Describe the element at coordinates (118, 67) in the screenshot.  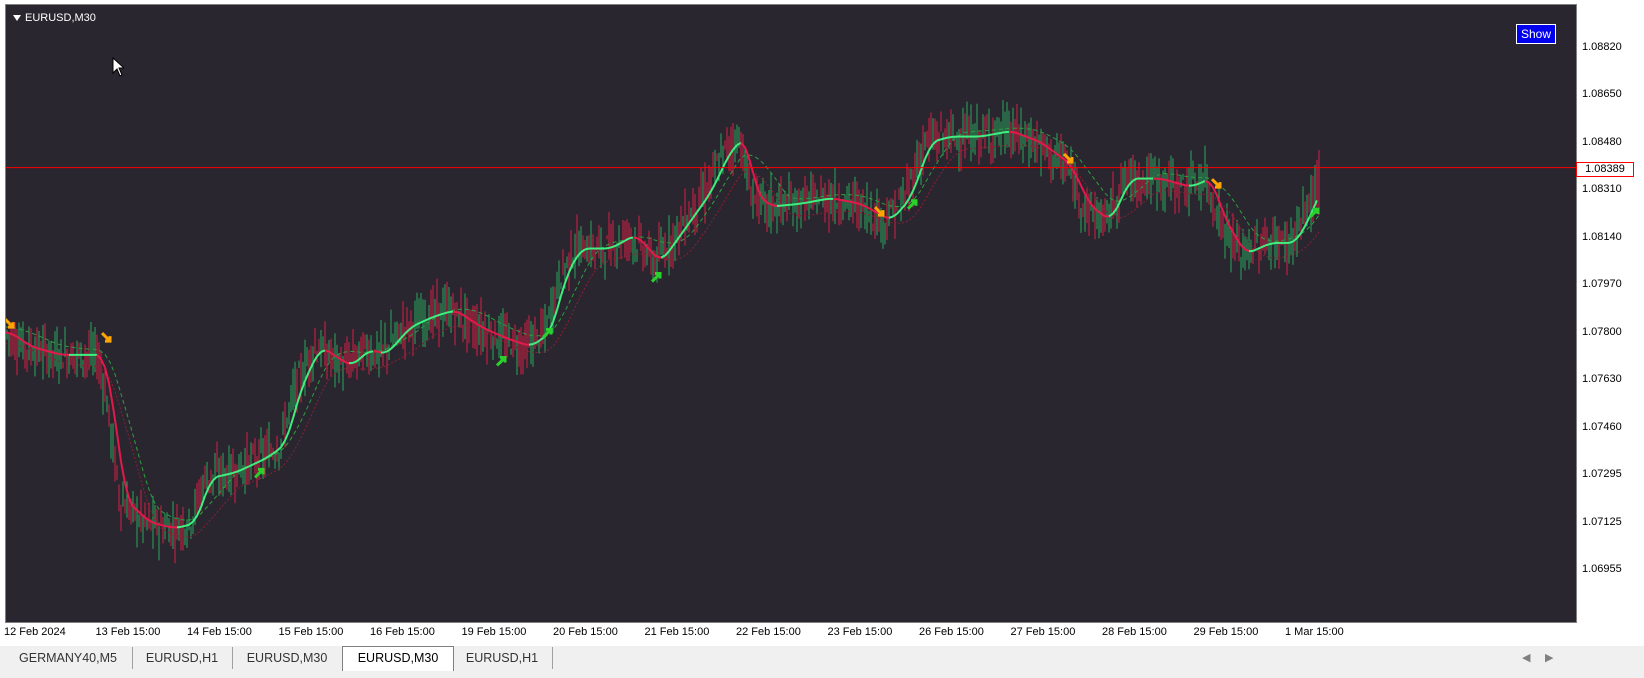
I see `mouse-cursor-icon` at that location.